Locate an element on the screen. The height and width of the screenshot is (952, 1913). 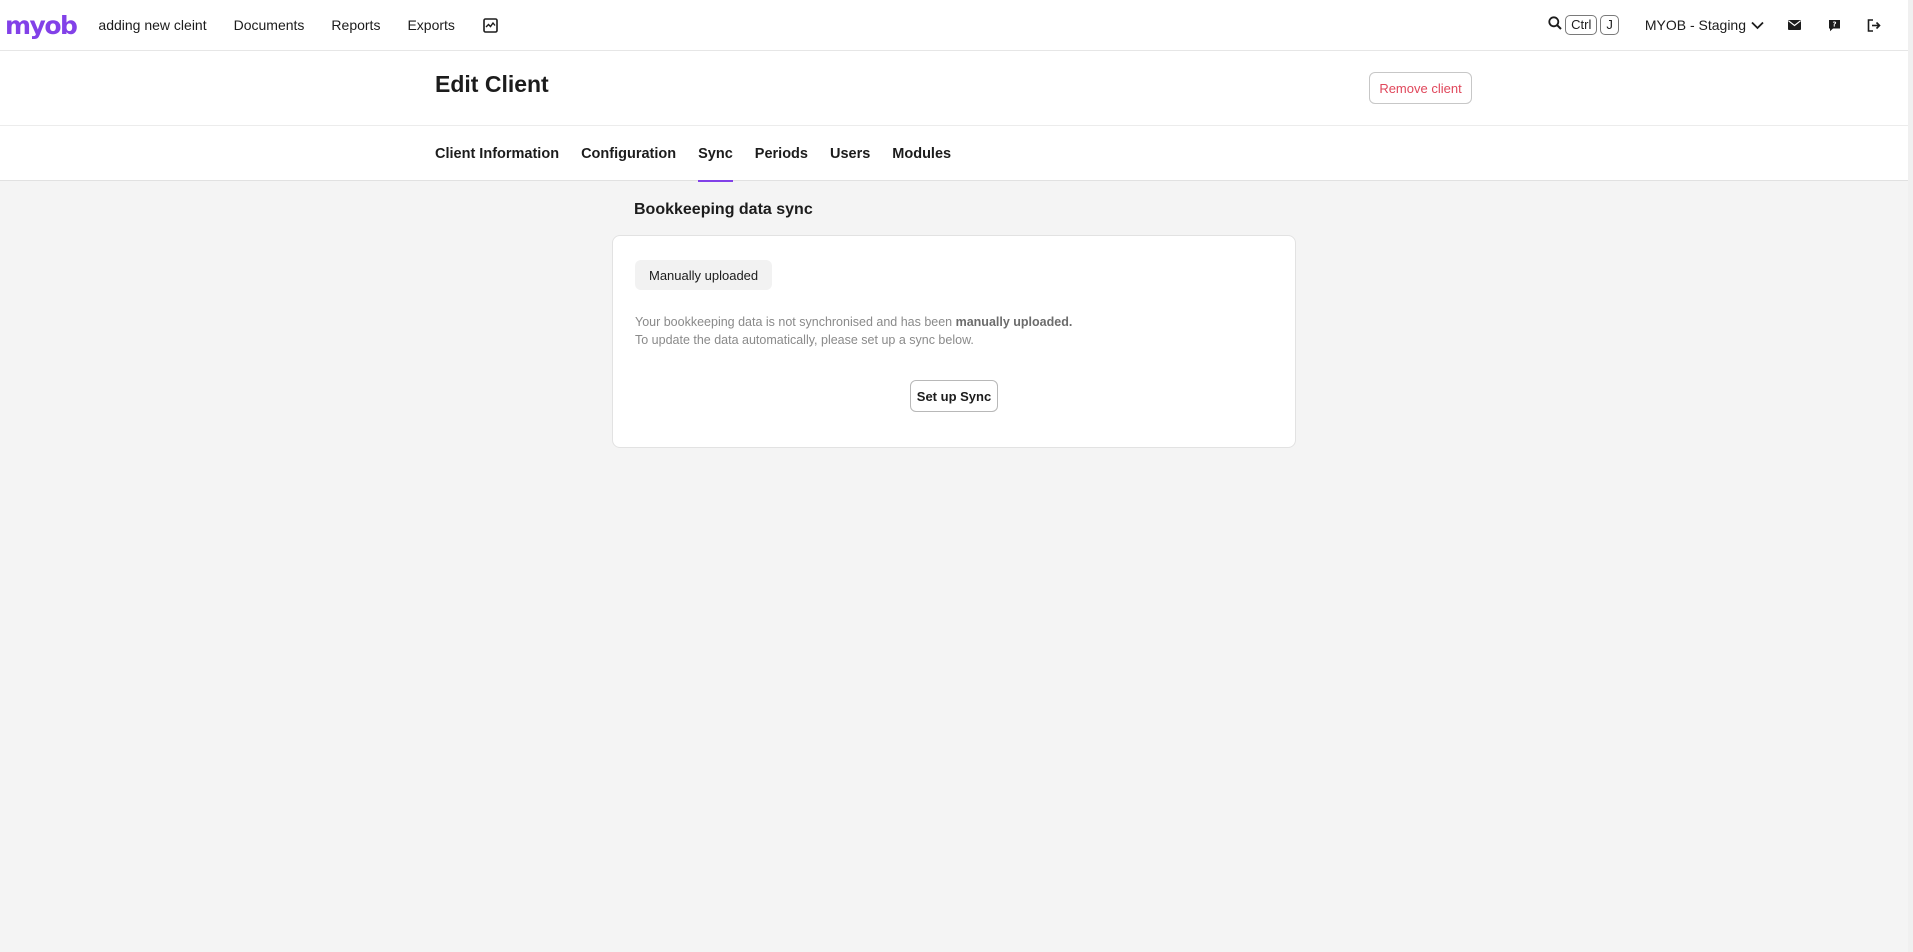
feedback-icon: ? is located at coordinates (1834, 25).